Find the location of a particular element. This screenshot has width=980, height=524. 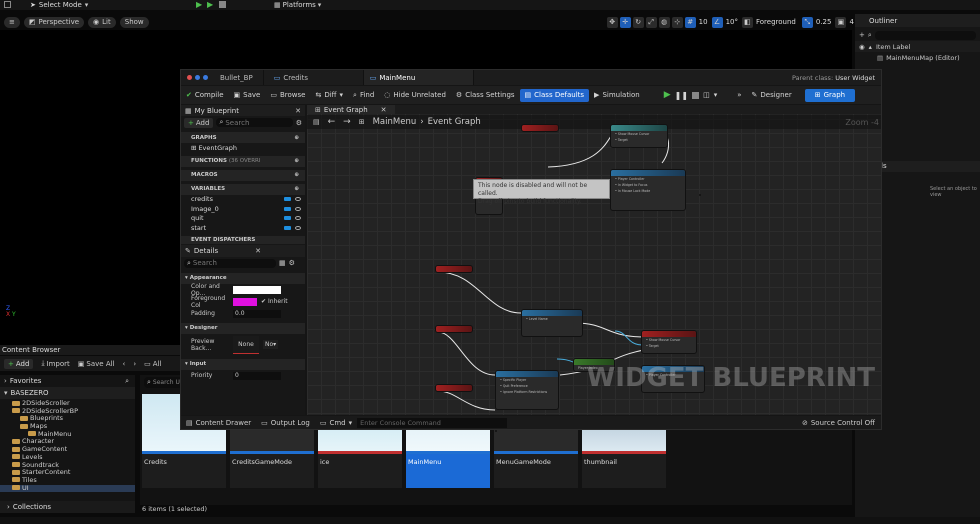

graph-button: ⊞ Graph is located at coordinates (830, 95).